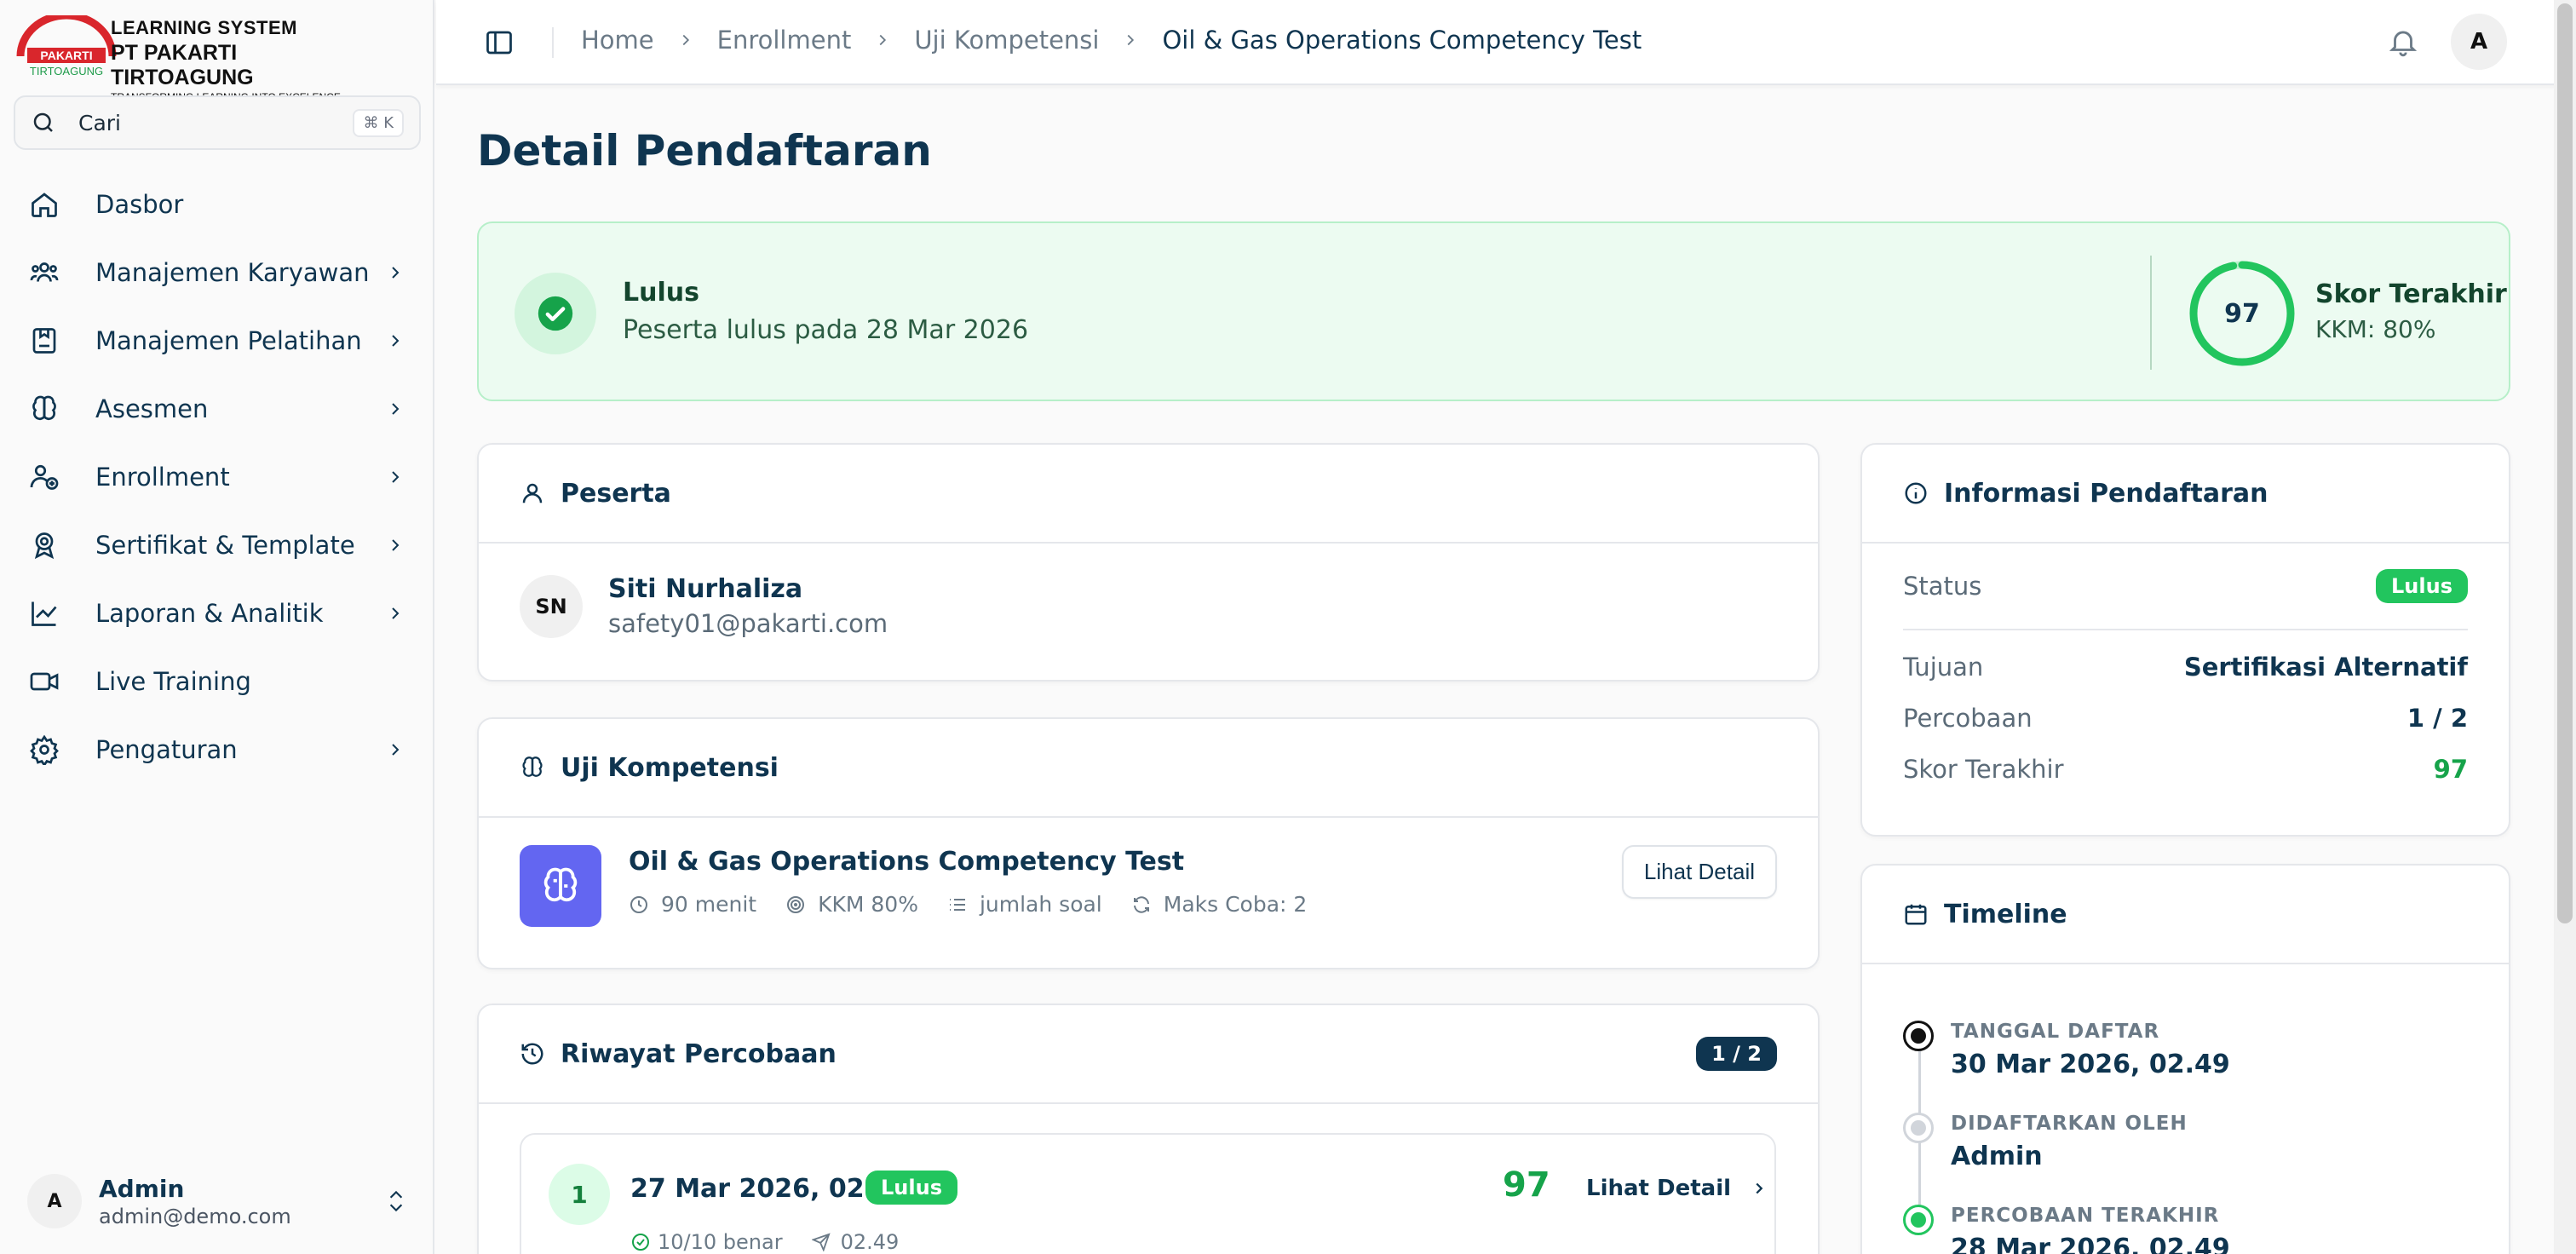  I want to click on attempt-number: 1, so click(580, 1194).